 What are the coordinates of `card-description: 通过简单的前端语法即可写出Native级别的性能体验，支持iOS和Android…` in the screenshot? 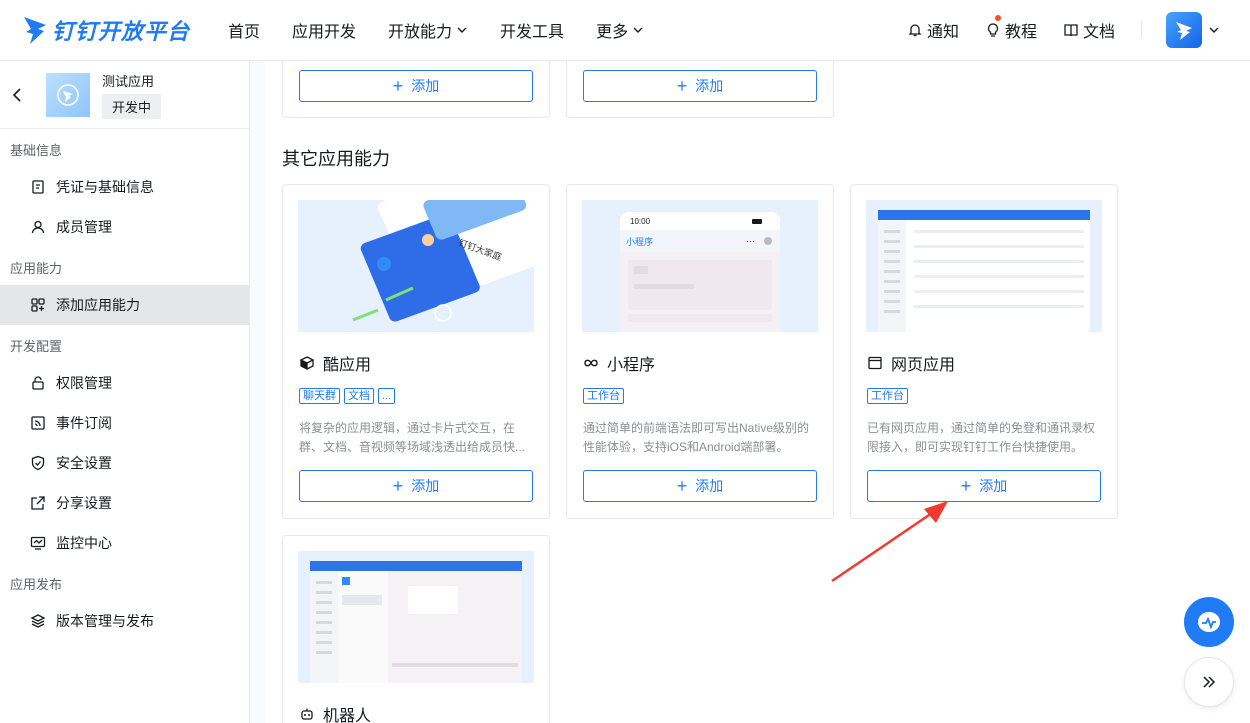 It's located at (696, 437).